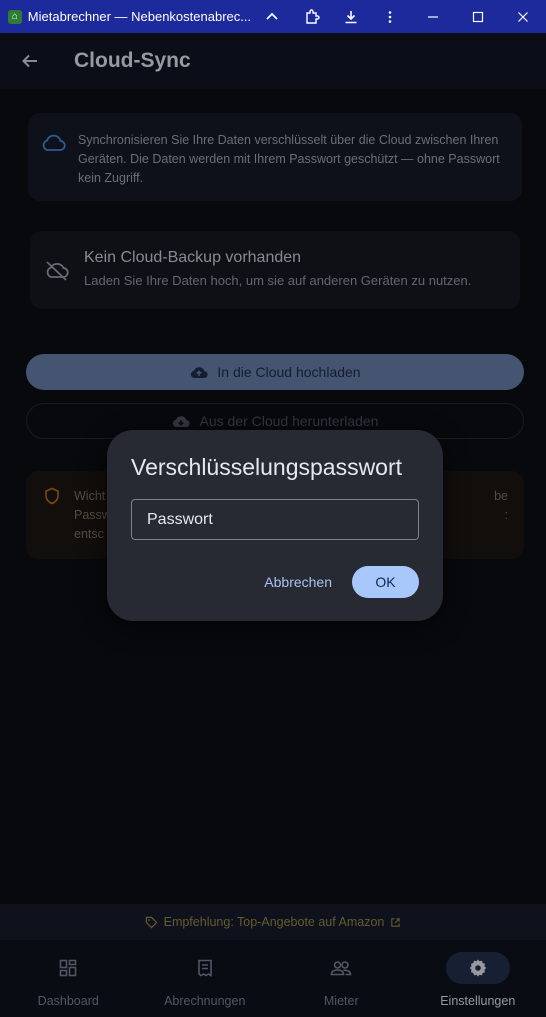 This screenshot has width=546, height=1017. What do you see at coordinates (385, 582) in the screenshot?
I see `ok-button: OK` at bounding box center [385, 582].